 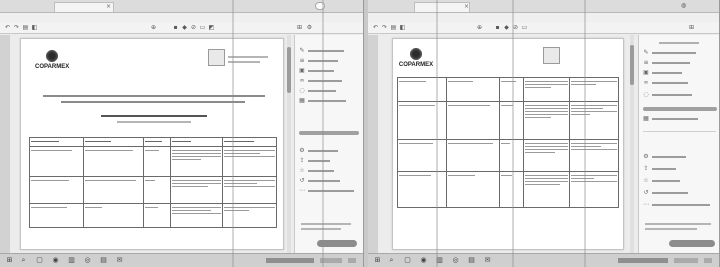 I want to click on explorer-icon: ▥, so click(x=71, y=260).